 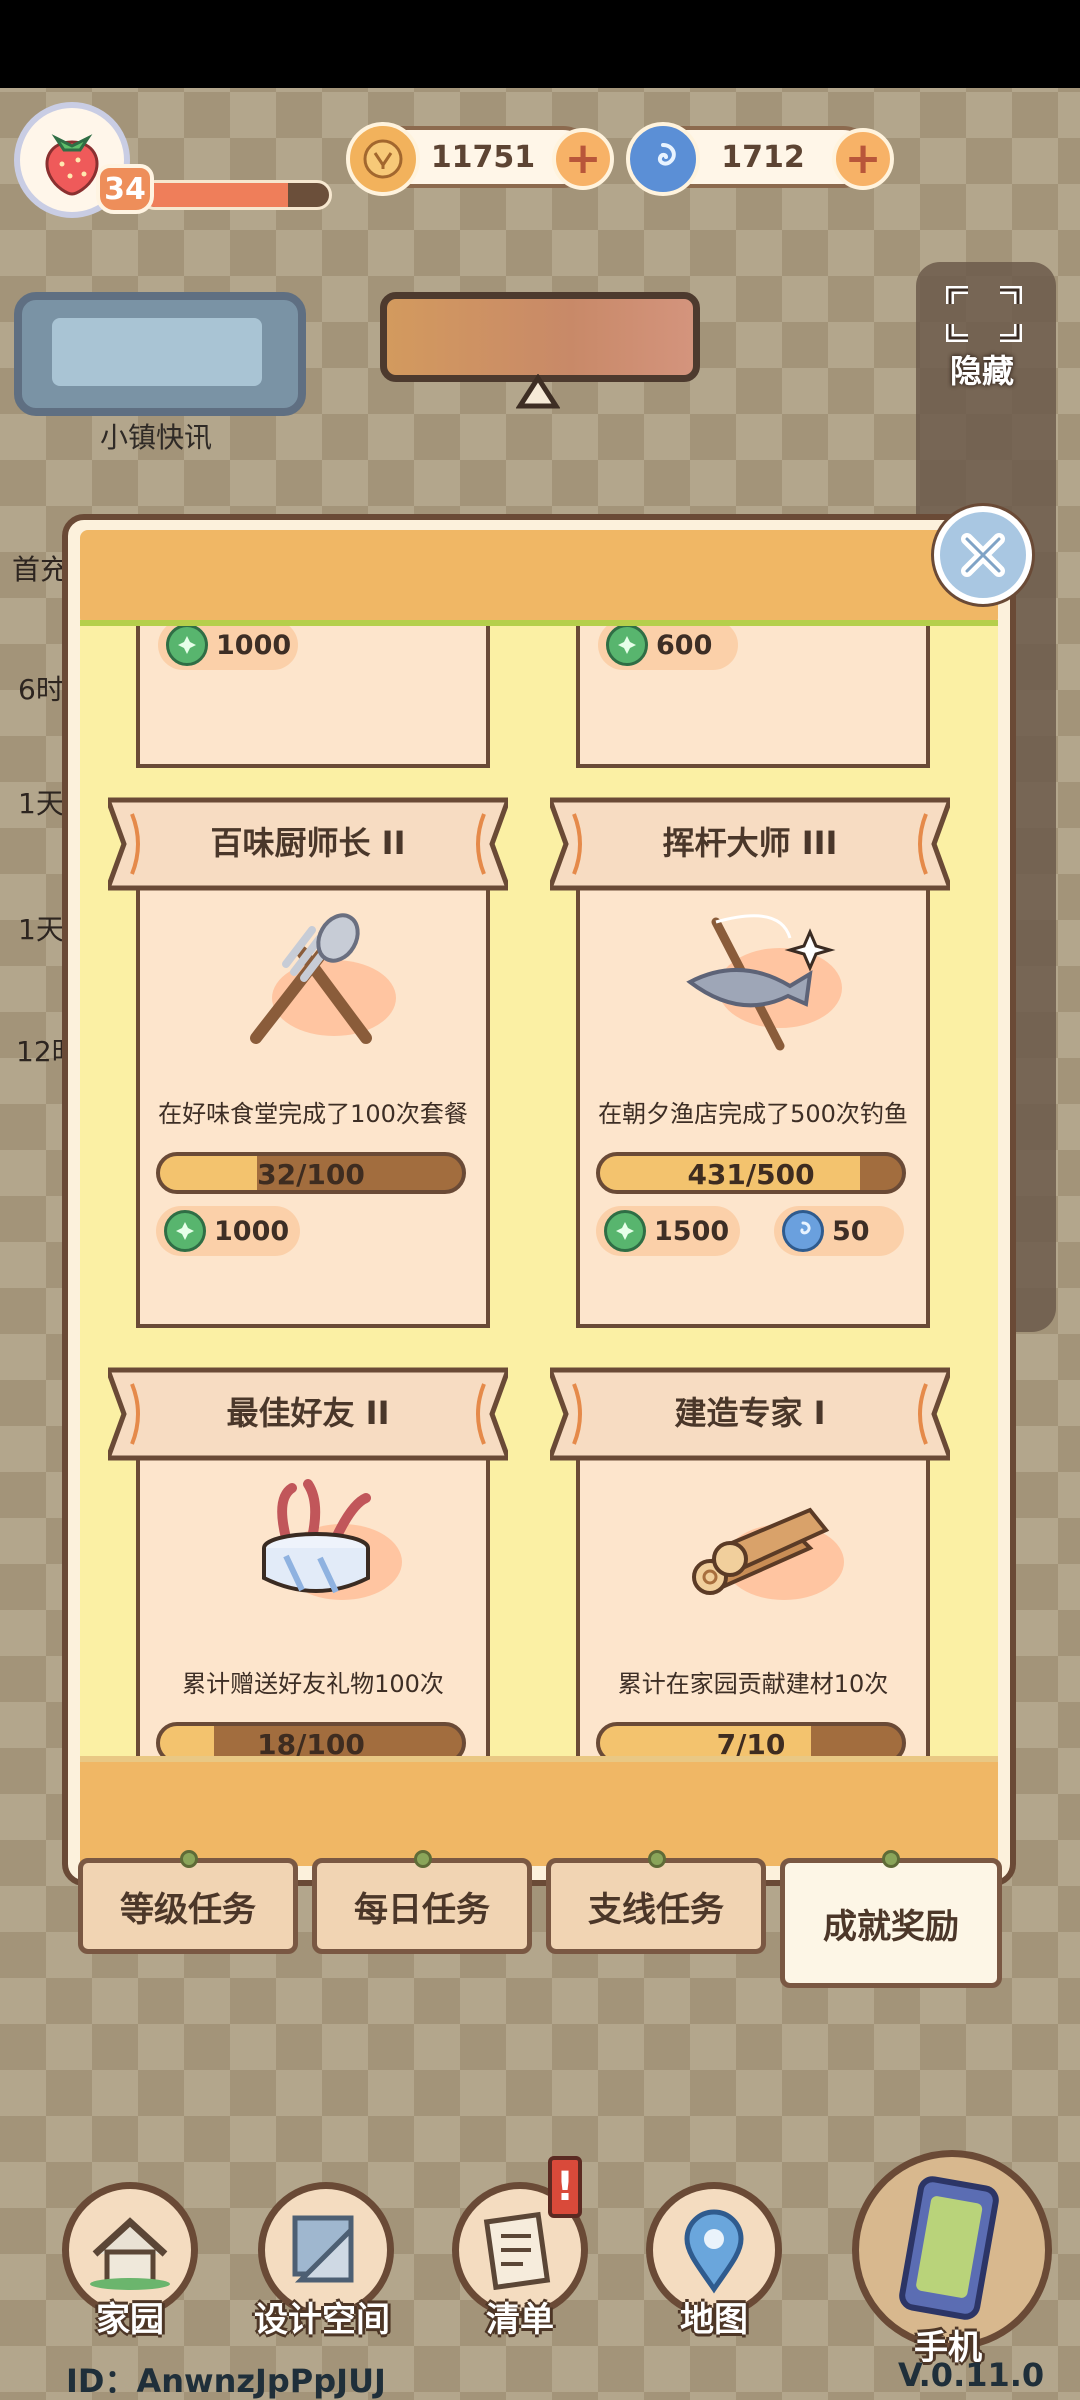 I want to click on nav-design-label: 设计空间, so click(x=322, y=2320).